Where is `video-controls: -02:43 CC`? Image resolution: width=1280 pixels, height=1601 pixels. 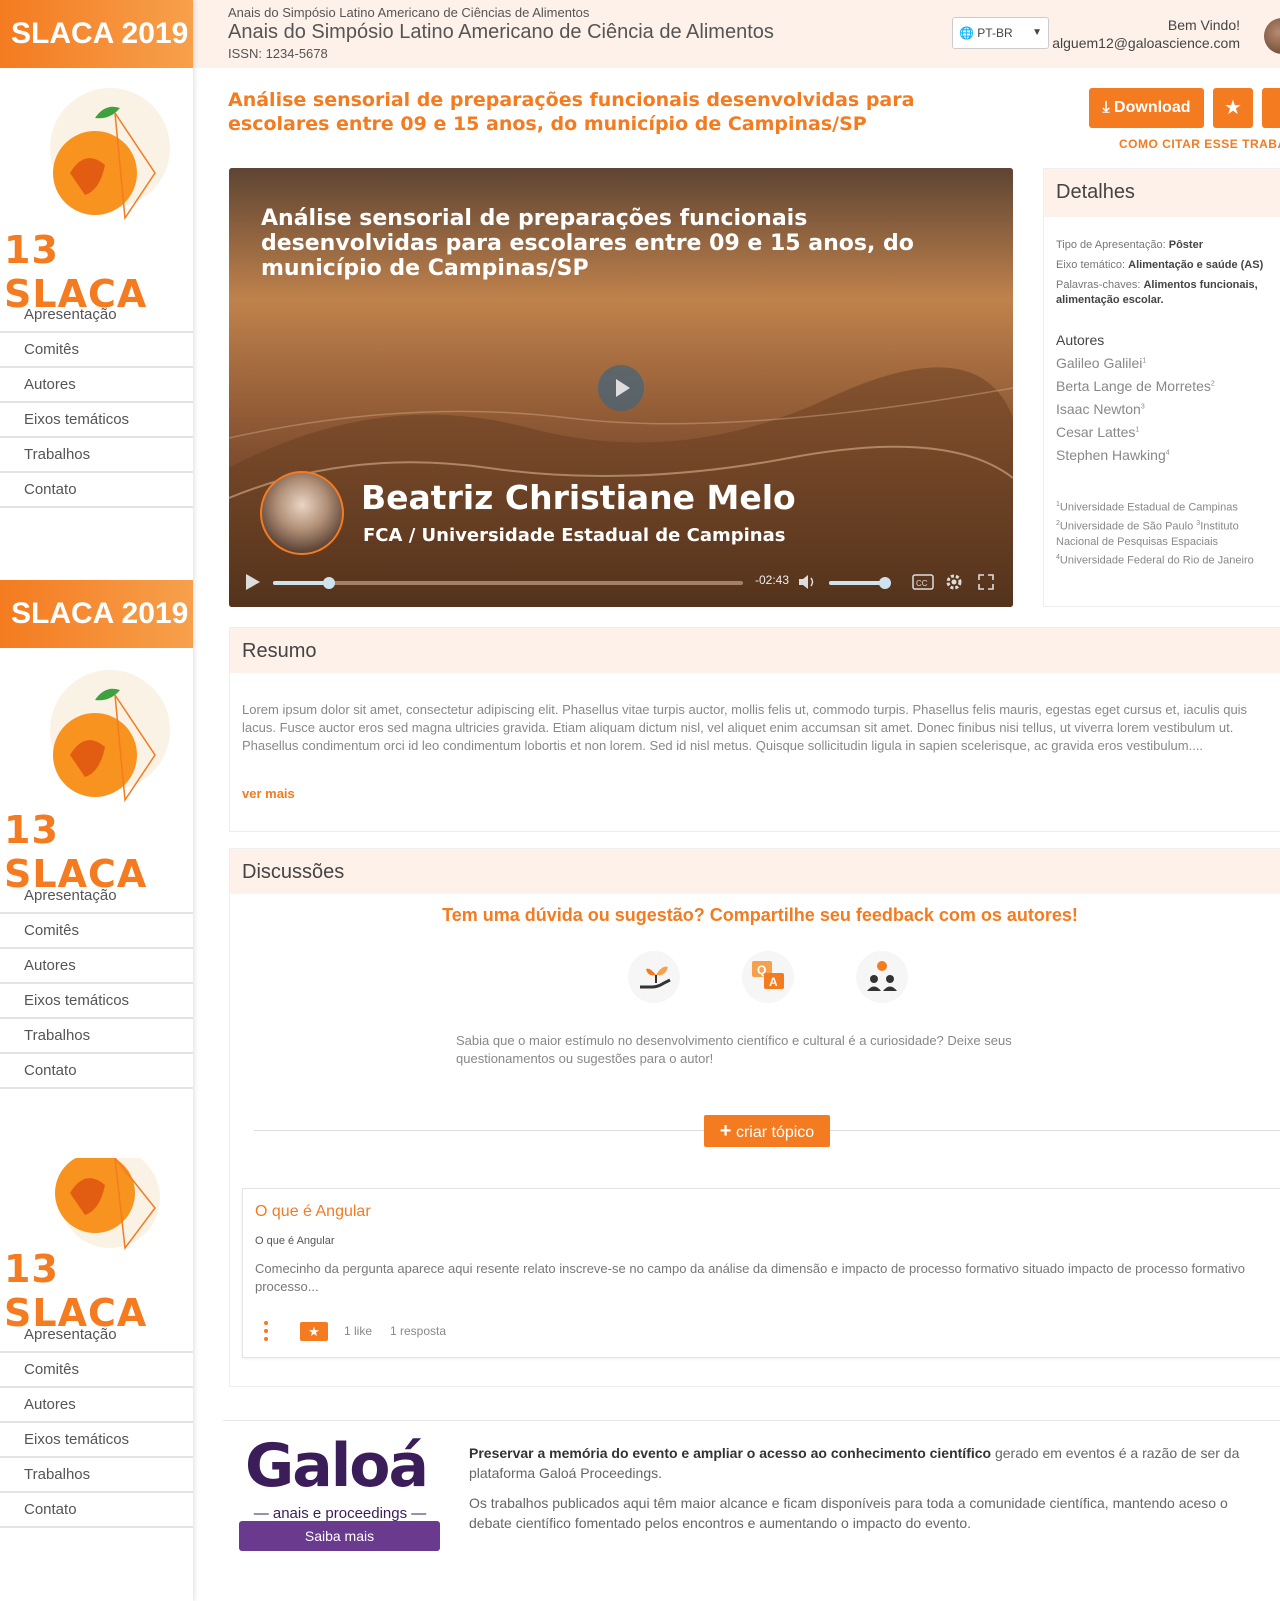
video-controls: -02:43 CC is located at coordinates (621, 583).